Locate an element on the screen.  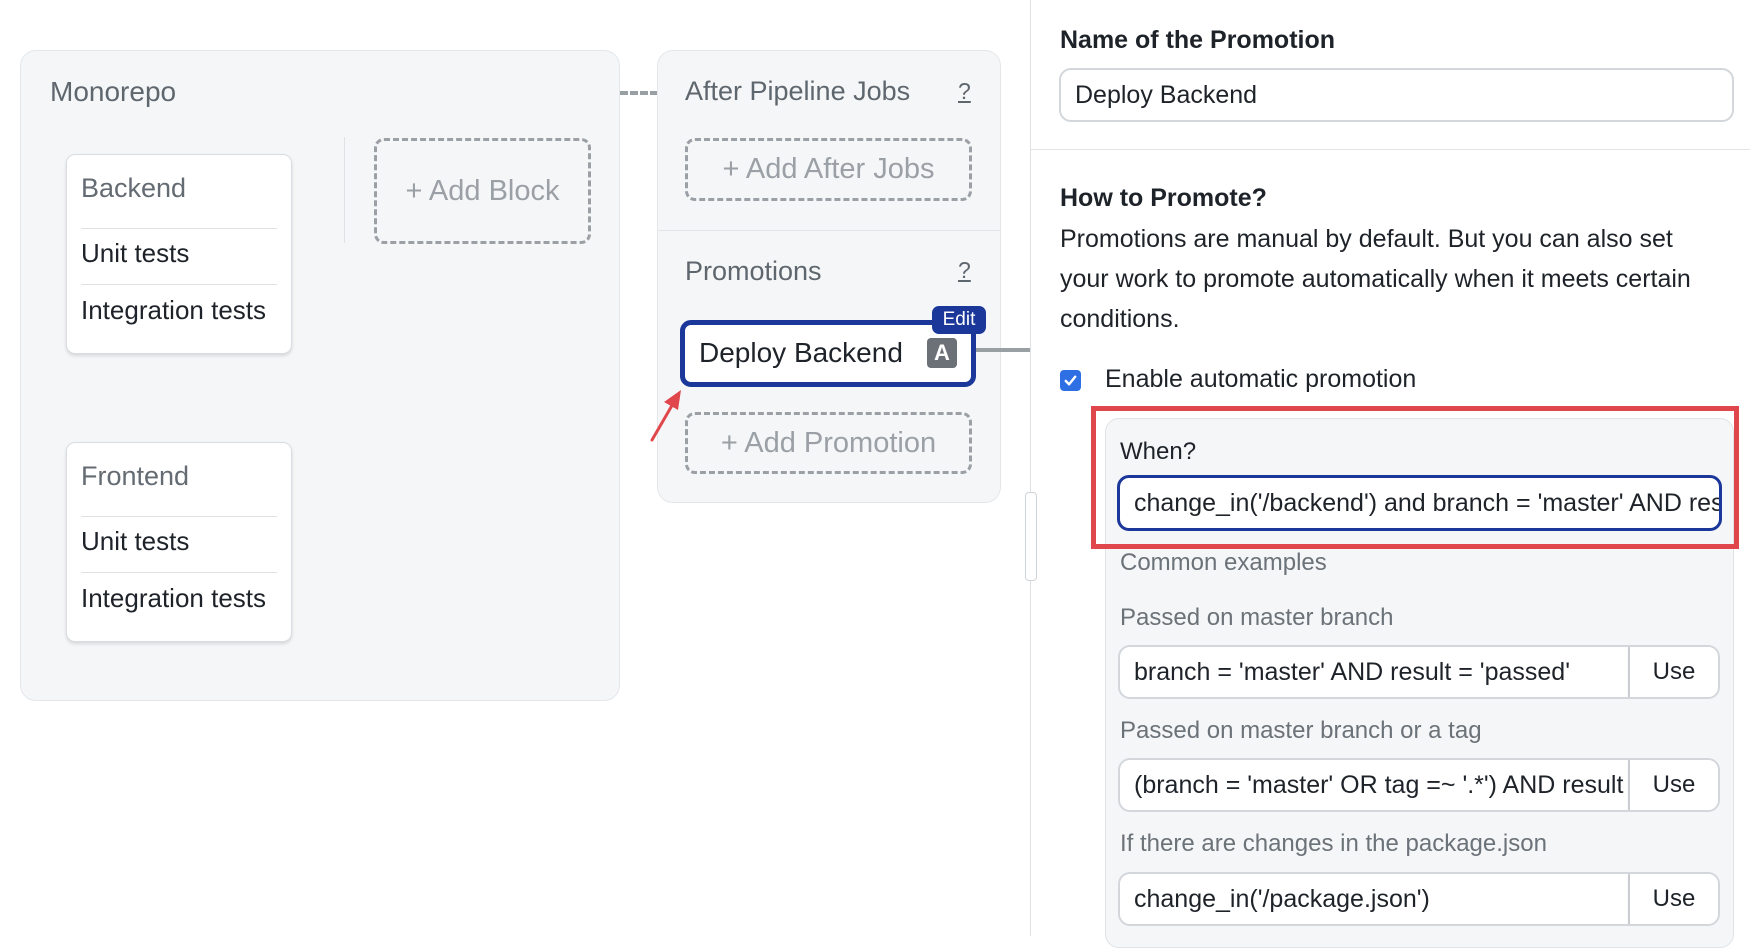
annotation-arrow-icon is located at coordinates (665, 416).